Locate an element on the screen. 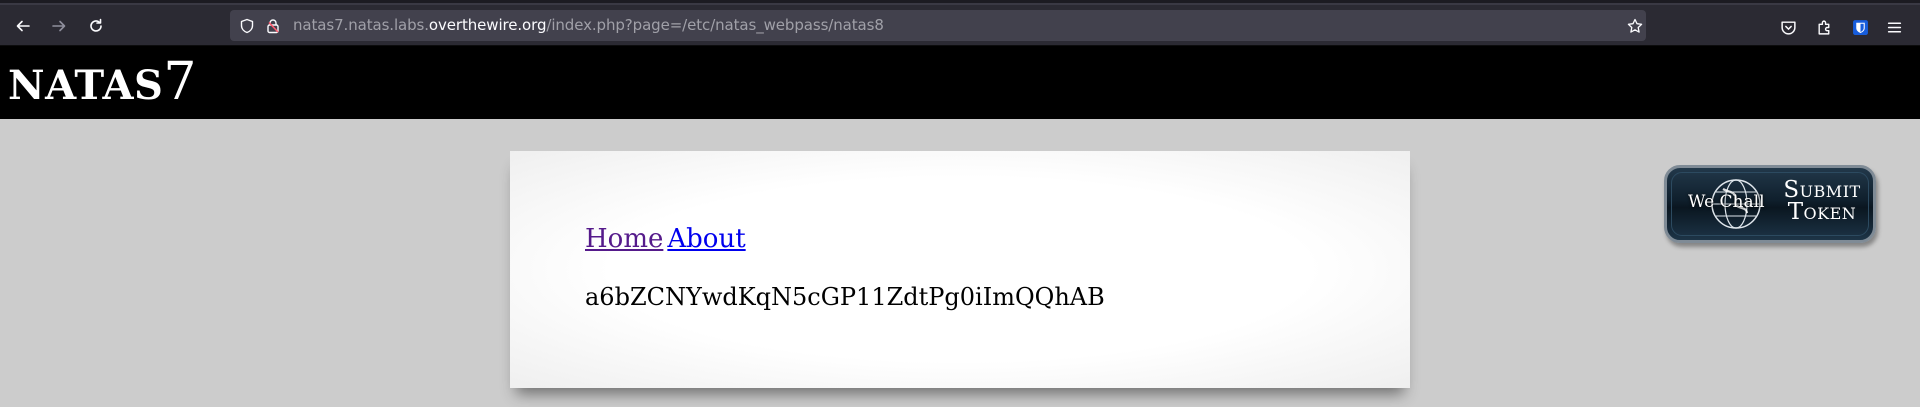 The height and width of the screenshot is (407, 1920). site-info-button is located at coordinates (272, 25).